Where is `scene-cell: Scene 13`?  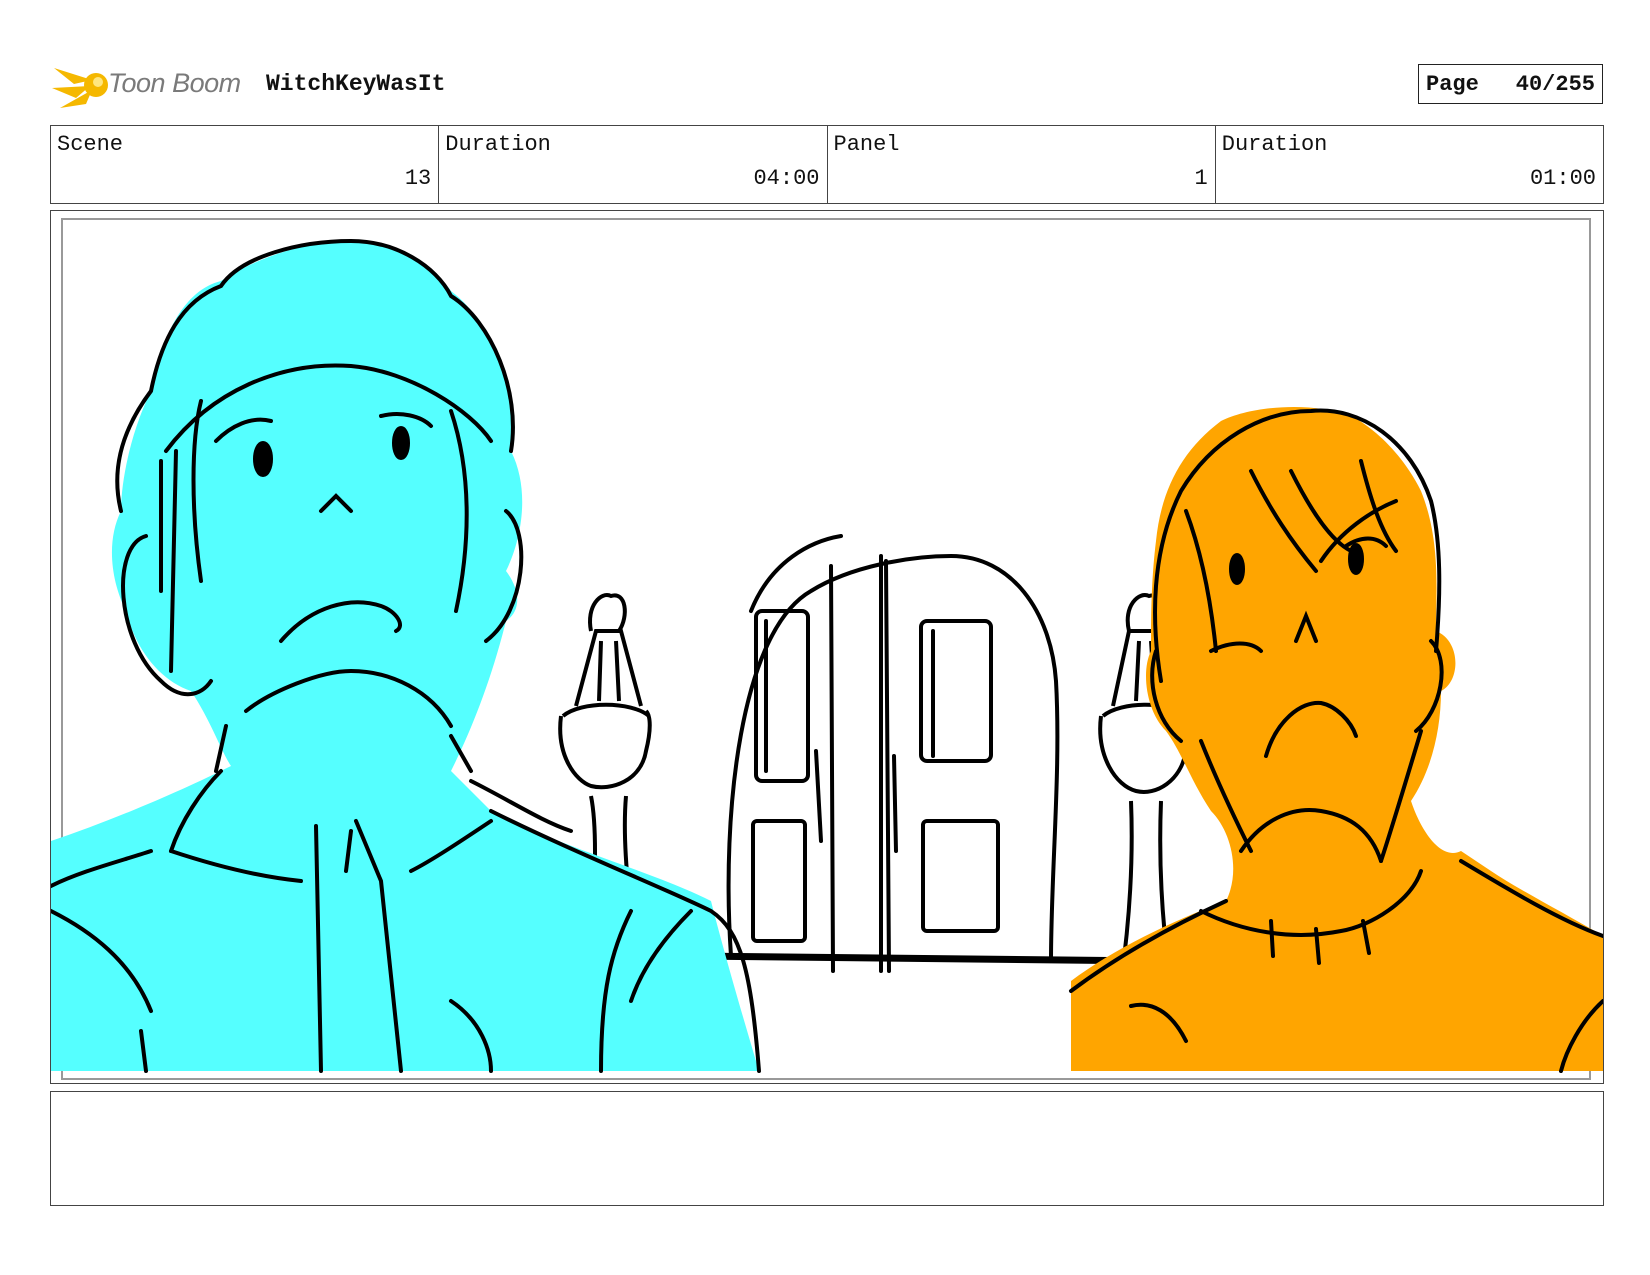
scene-cell: Scene 13 is located at coordinates (245, 164).